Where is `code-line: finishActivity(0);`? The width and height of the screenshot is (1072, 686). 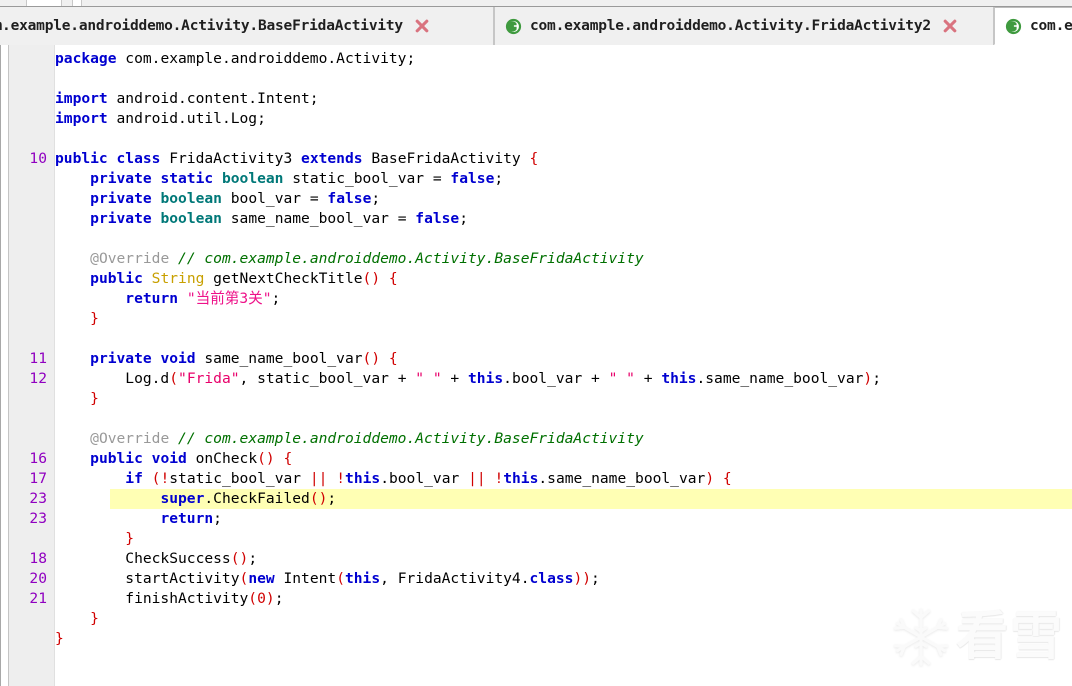 code-line: finishActivity(0); is located at coordinates (169, 599).